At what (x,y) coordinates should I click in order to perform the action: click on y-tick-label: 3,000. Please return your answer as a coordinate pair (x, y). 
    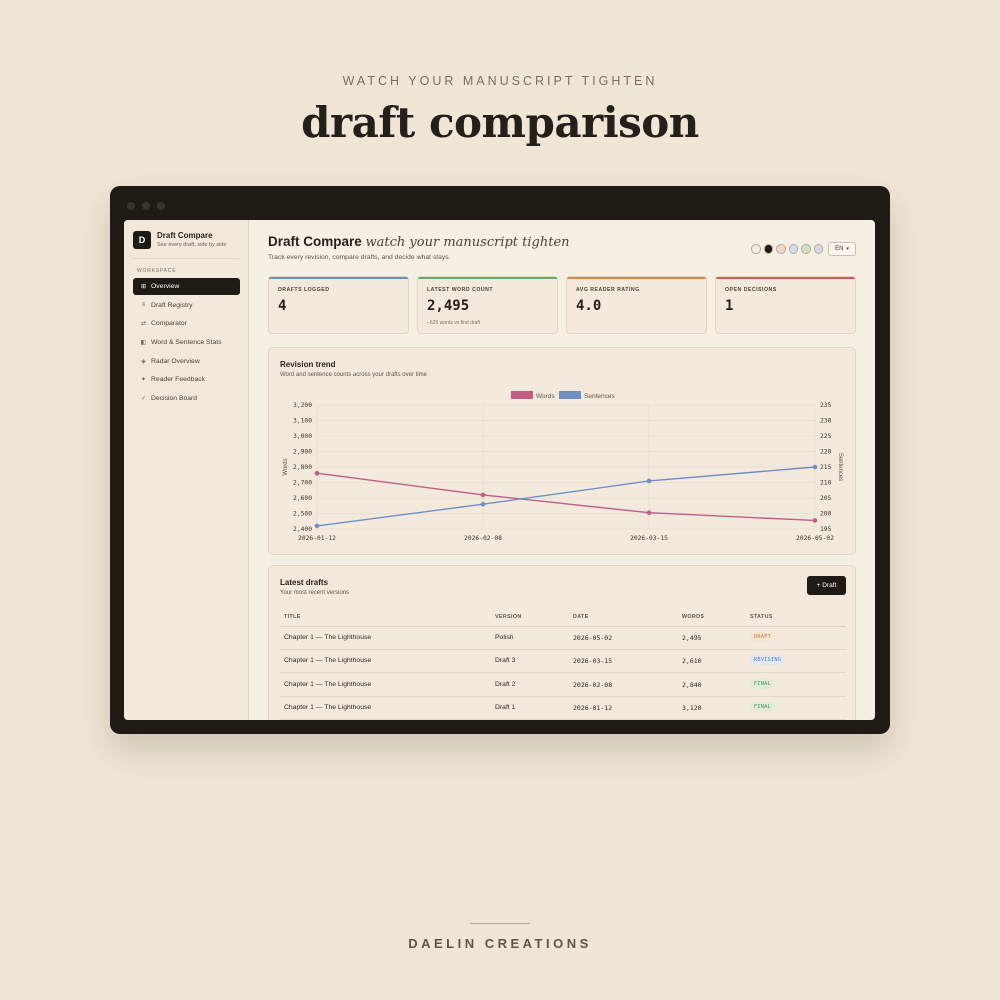
    Looking at the image, I should click on (302, 436).